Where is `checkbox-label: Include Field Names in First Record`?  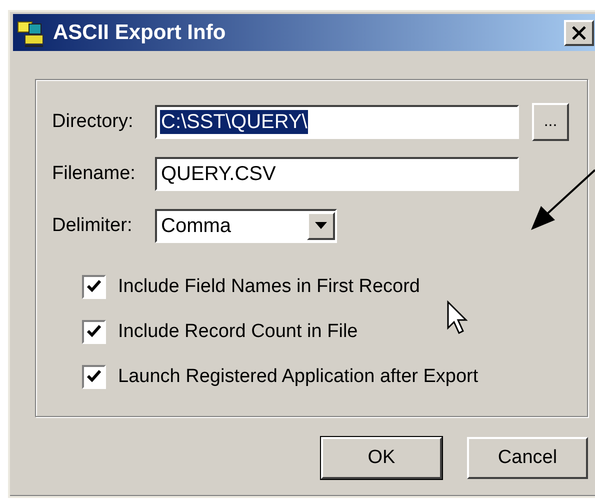
checkbox-label: Include Field Names in First Record is located at coordinates (269, 287).